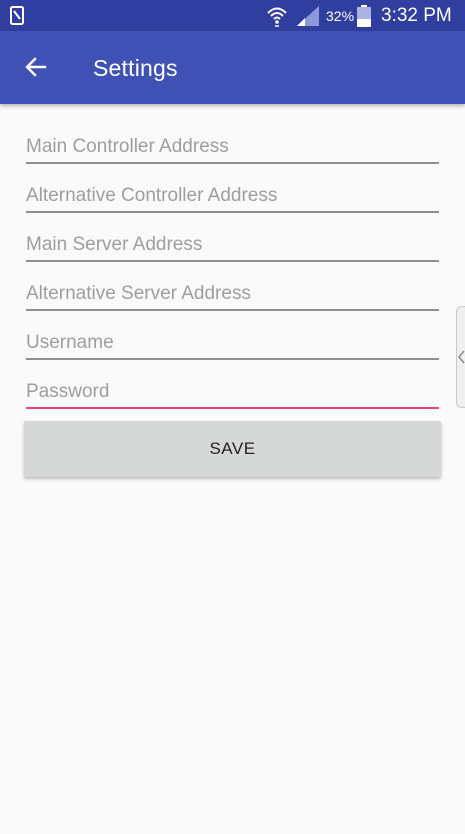 The width and height of the screenshot is (465, 834). What do you see at coordinates (340, 16) in the screenshot?
I see `battery-percent: 32%` at bounding box center [340, 16].